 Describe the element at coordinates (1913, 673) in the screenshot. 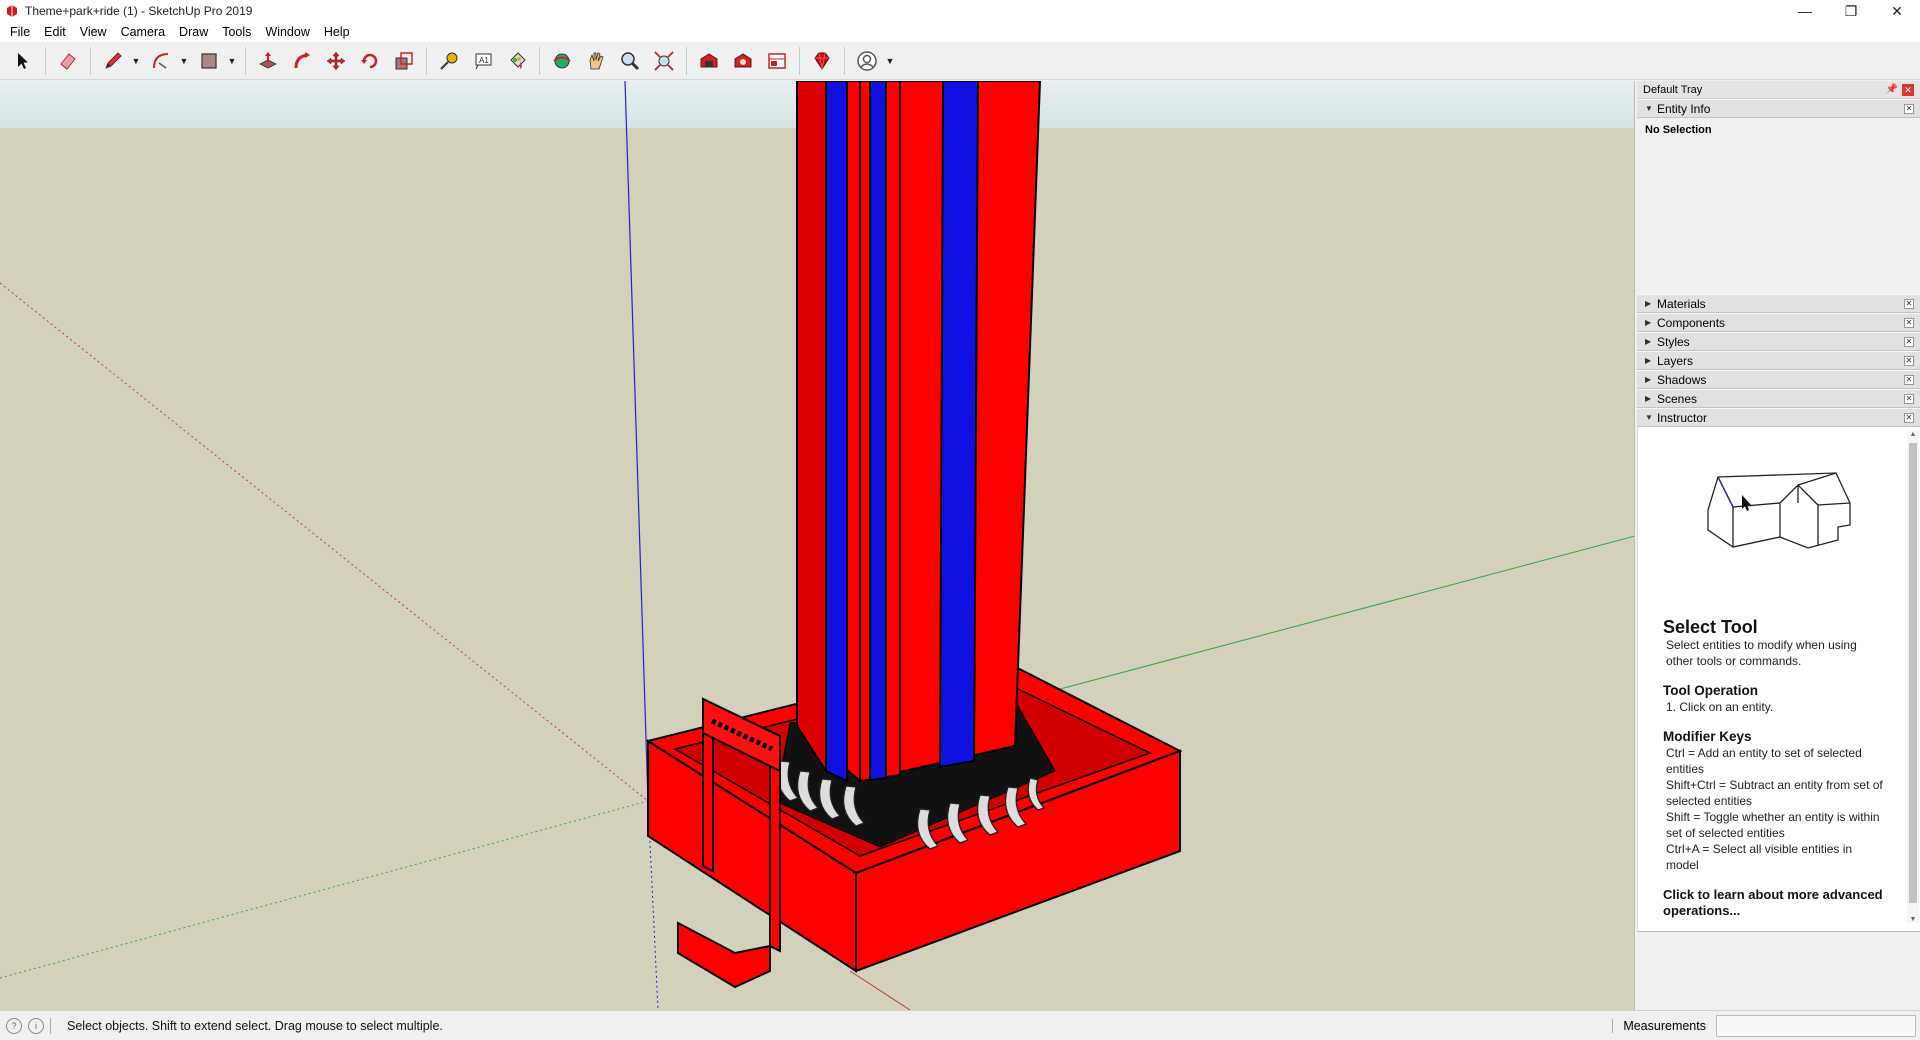

I see `scroll-thumb` at that location.